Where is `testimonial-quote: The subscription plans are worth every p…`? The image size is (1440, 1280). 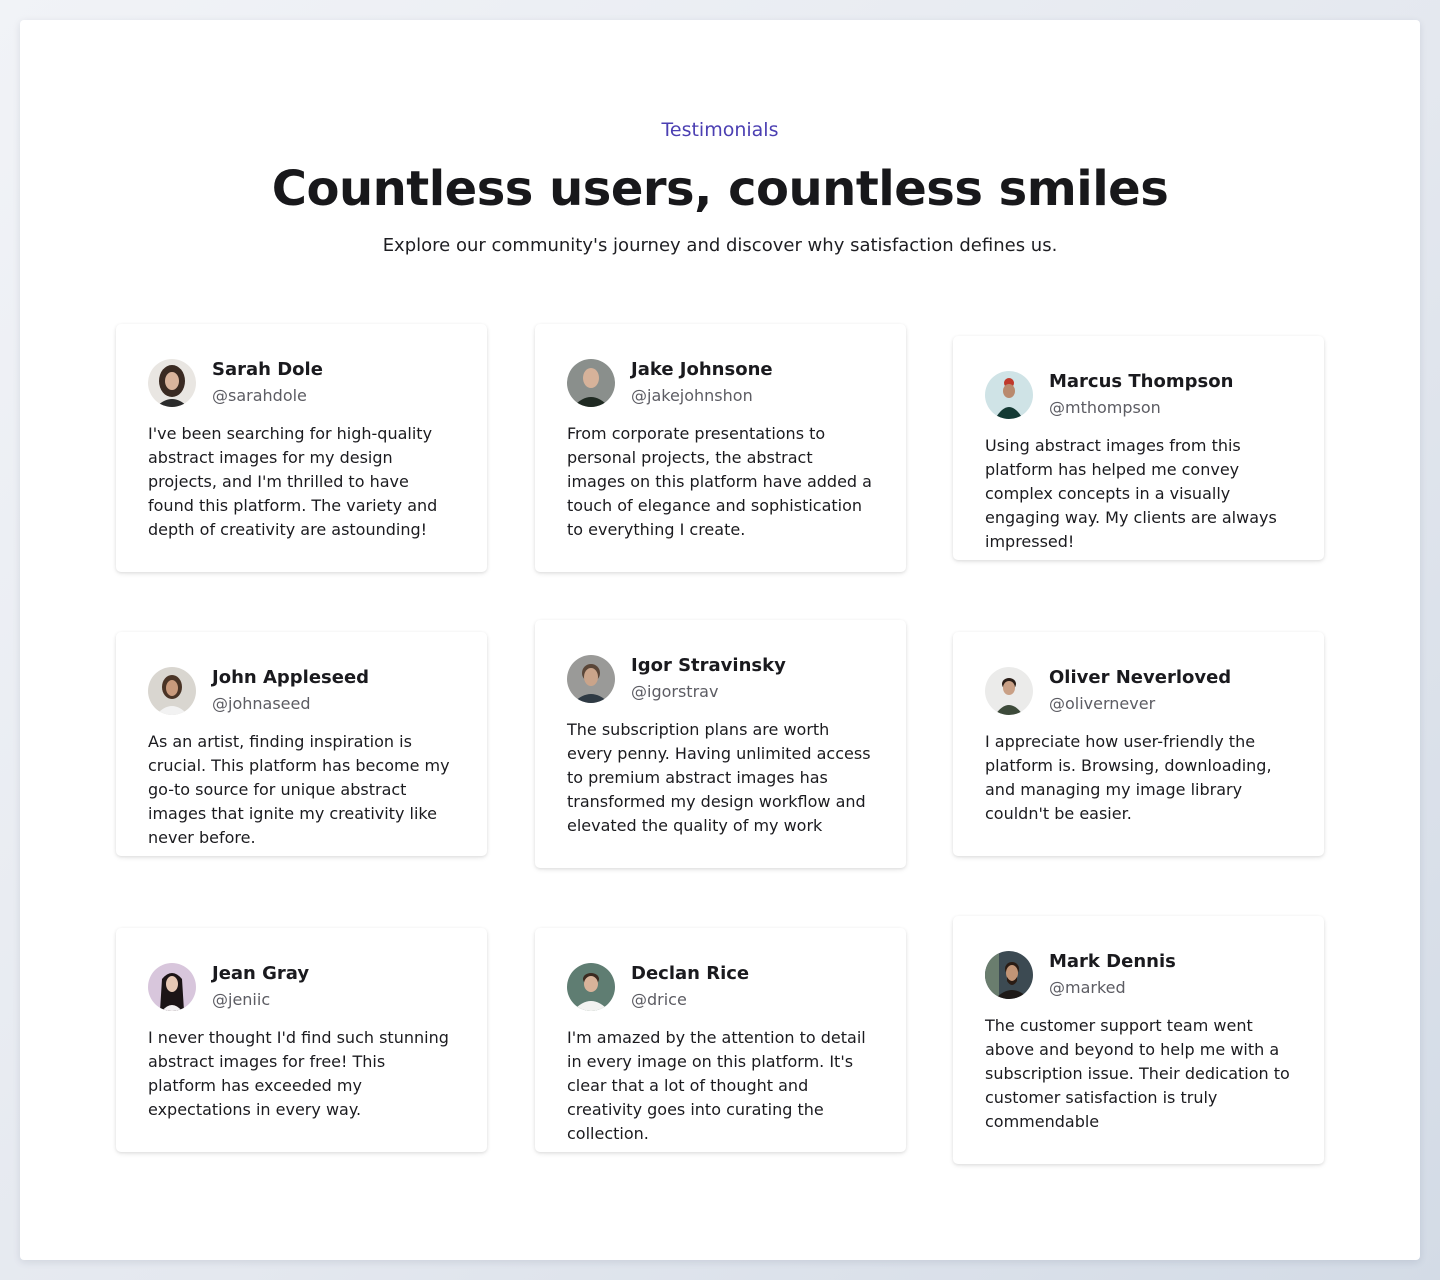
testimonial-quote: The subscription plans are worth every p… is located at coordinates (719, 777).